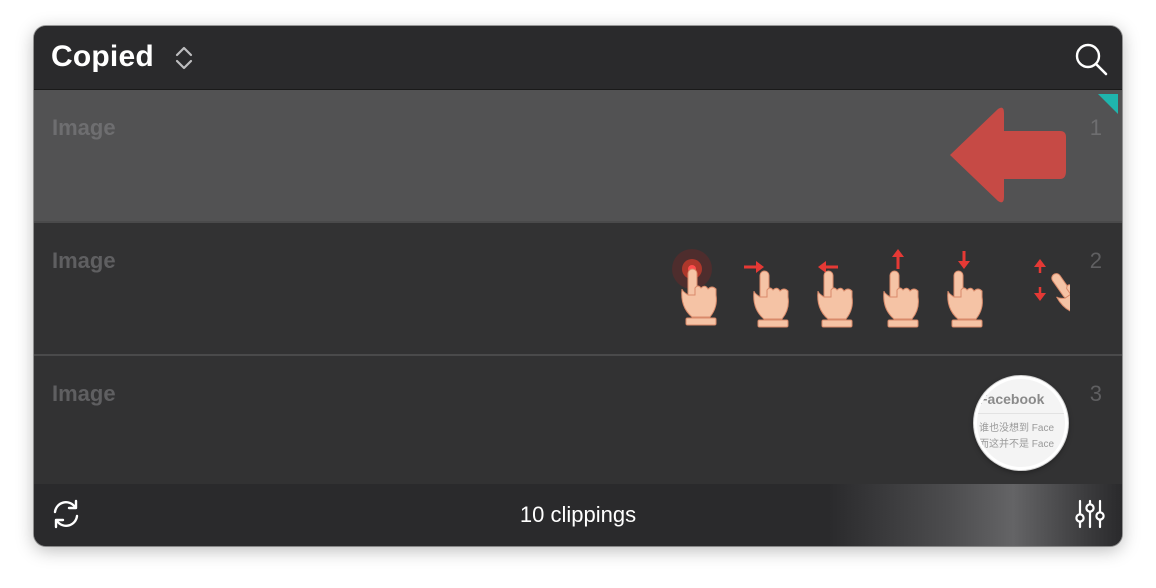 Image resolution: width=1156 pixels, height=588 pixels. I want to click on thumb-line: 而这并不是 Face, so click(1017, 444).